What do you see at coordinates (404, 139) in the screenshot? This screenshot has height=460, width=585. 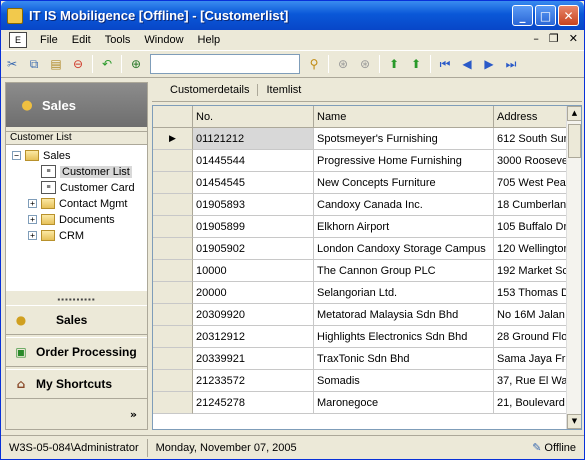 I see `grid-cell: Spotsmeyer's Furnishing` at bounding box center [404, 139].